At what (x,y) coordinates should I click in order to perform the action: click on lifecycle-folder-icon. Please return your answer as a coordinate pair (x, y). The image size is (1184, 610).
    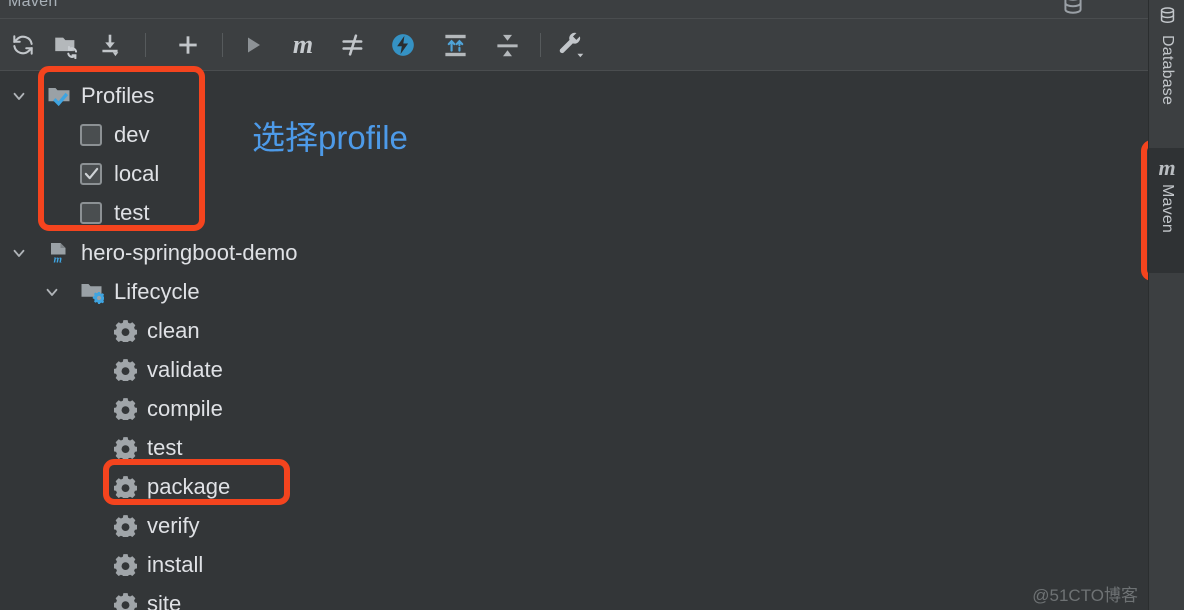
    Looking at the image, I should click on (92, 292).